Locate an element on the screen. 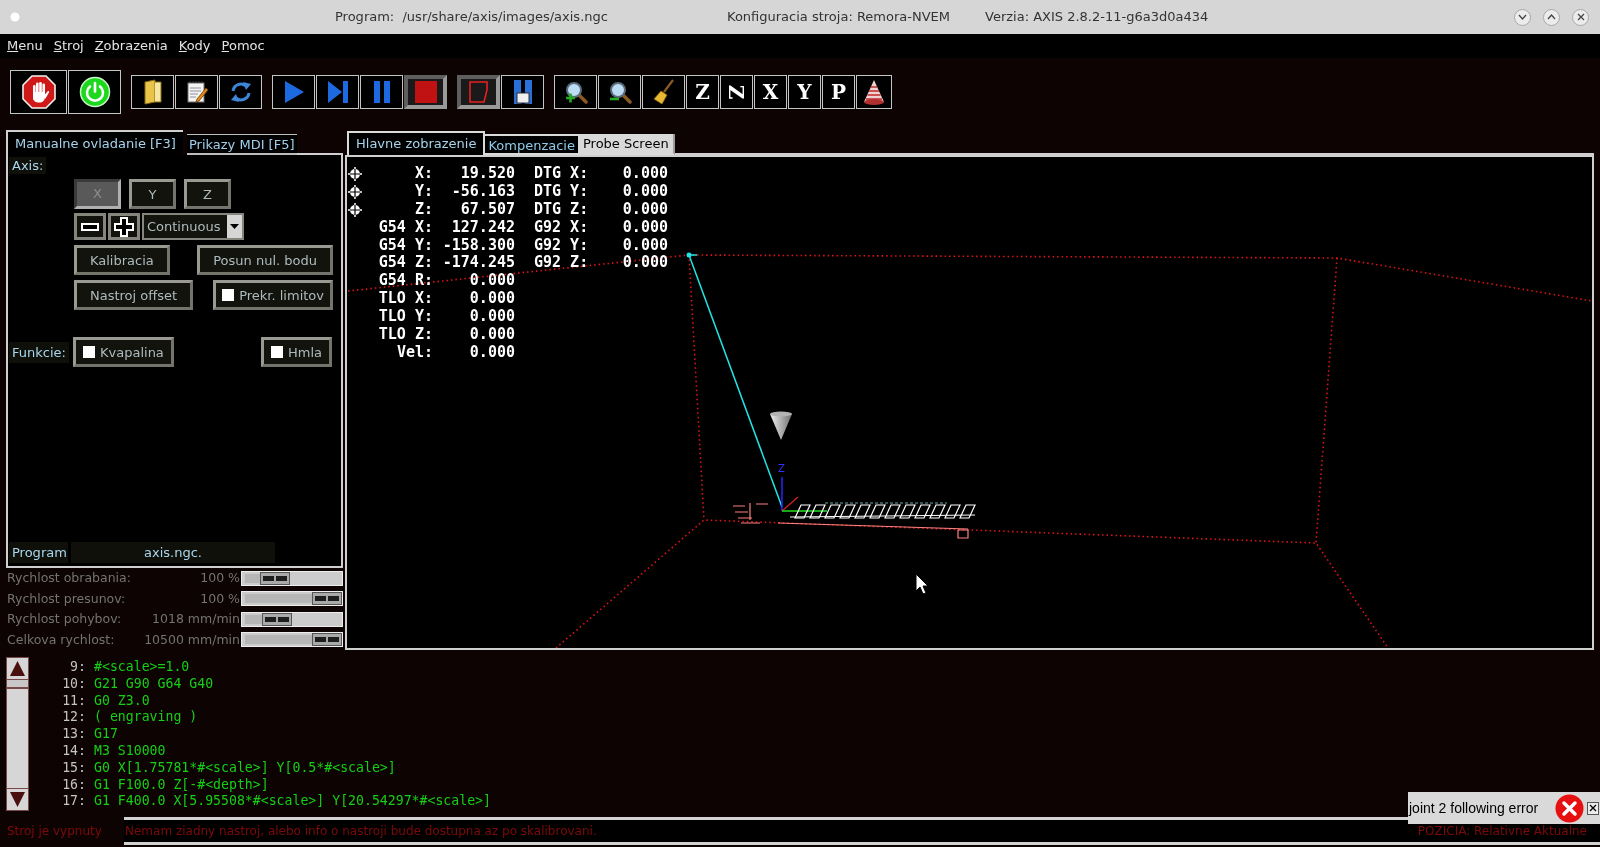  maximize-button is located at coordinates (1551, 17).